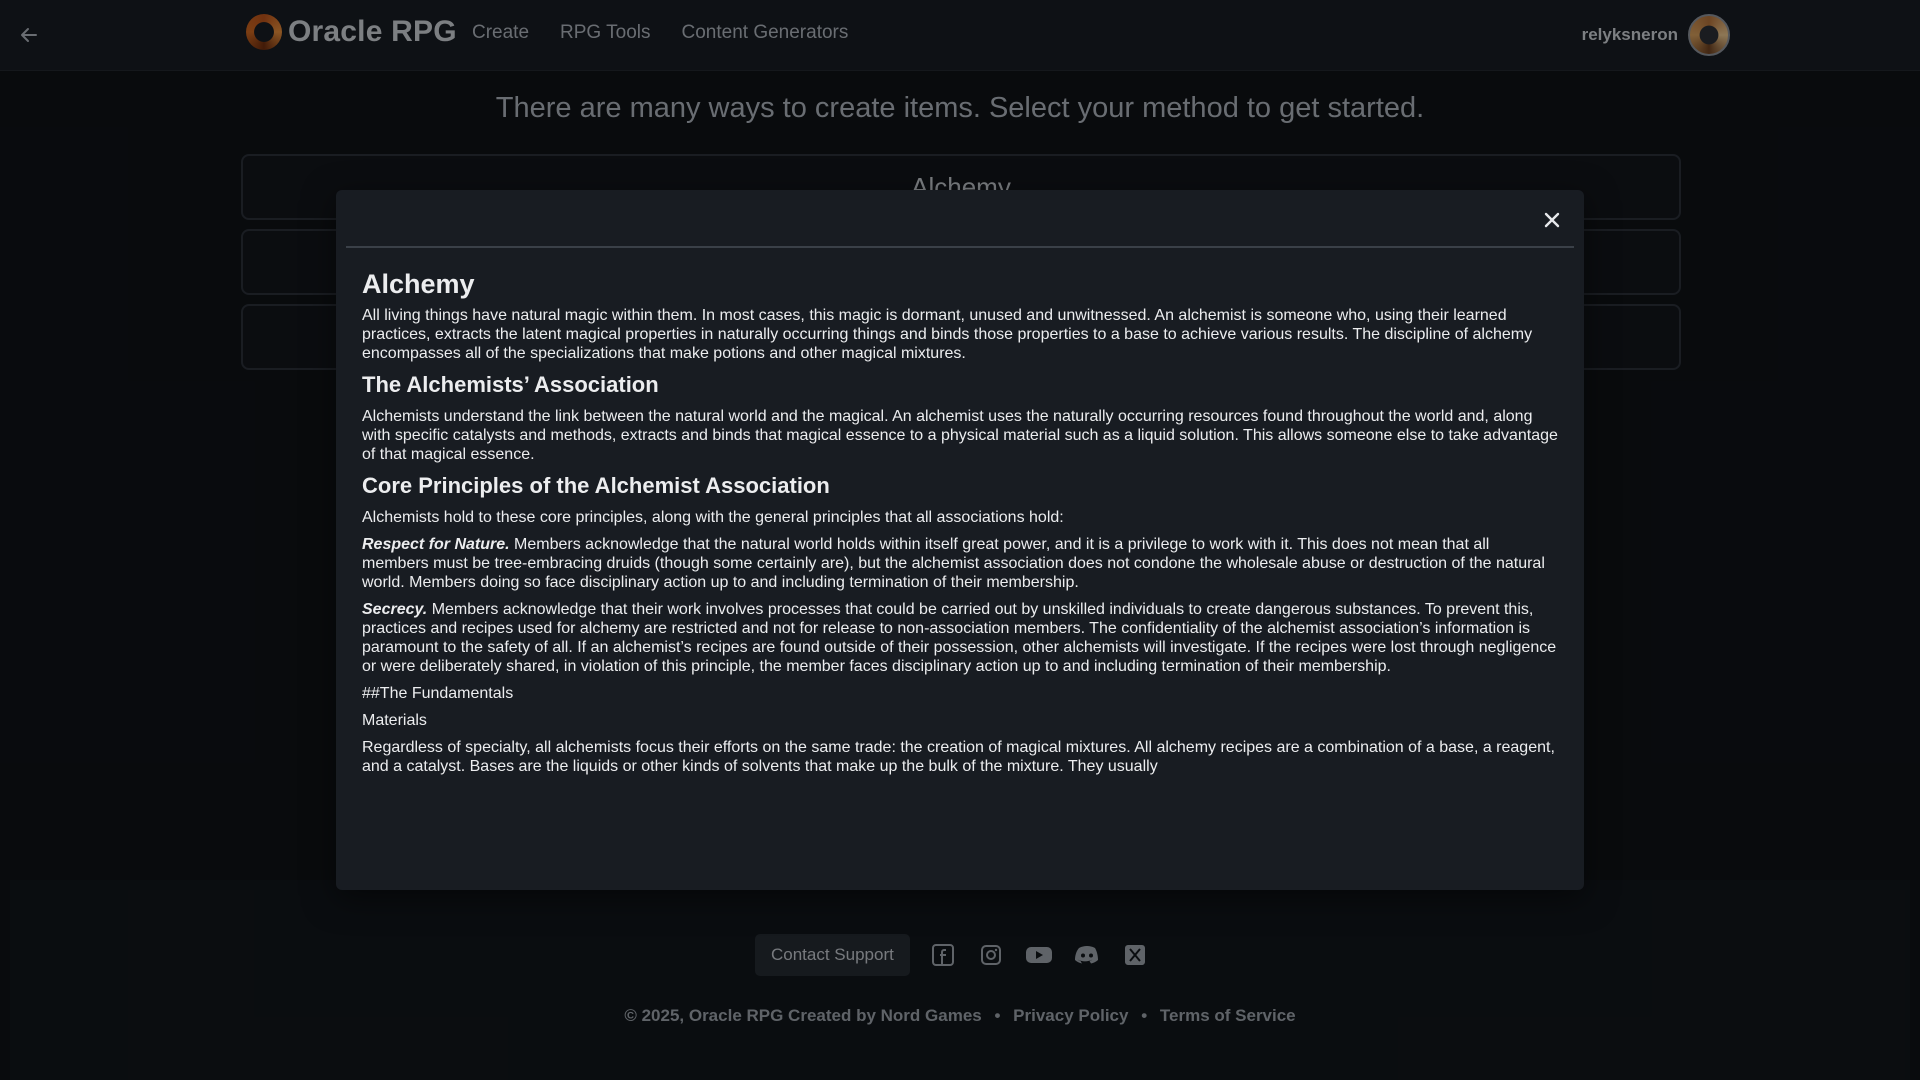  Describe the element at coordinates (438, 693) in the screenshot. I see `fundamentals-line: ##The Fundamentals` at that location.